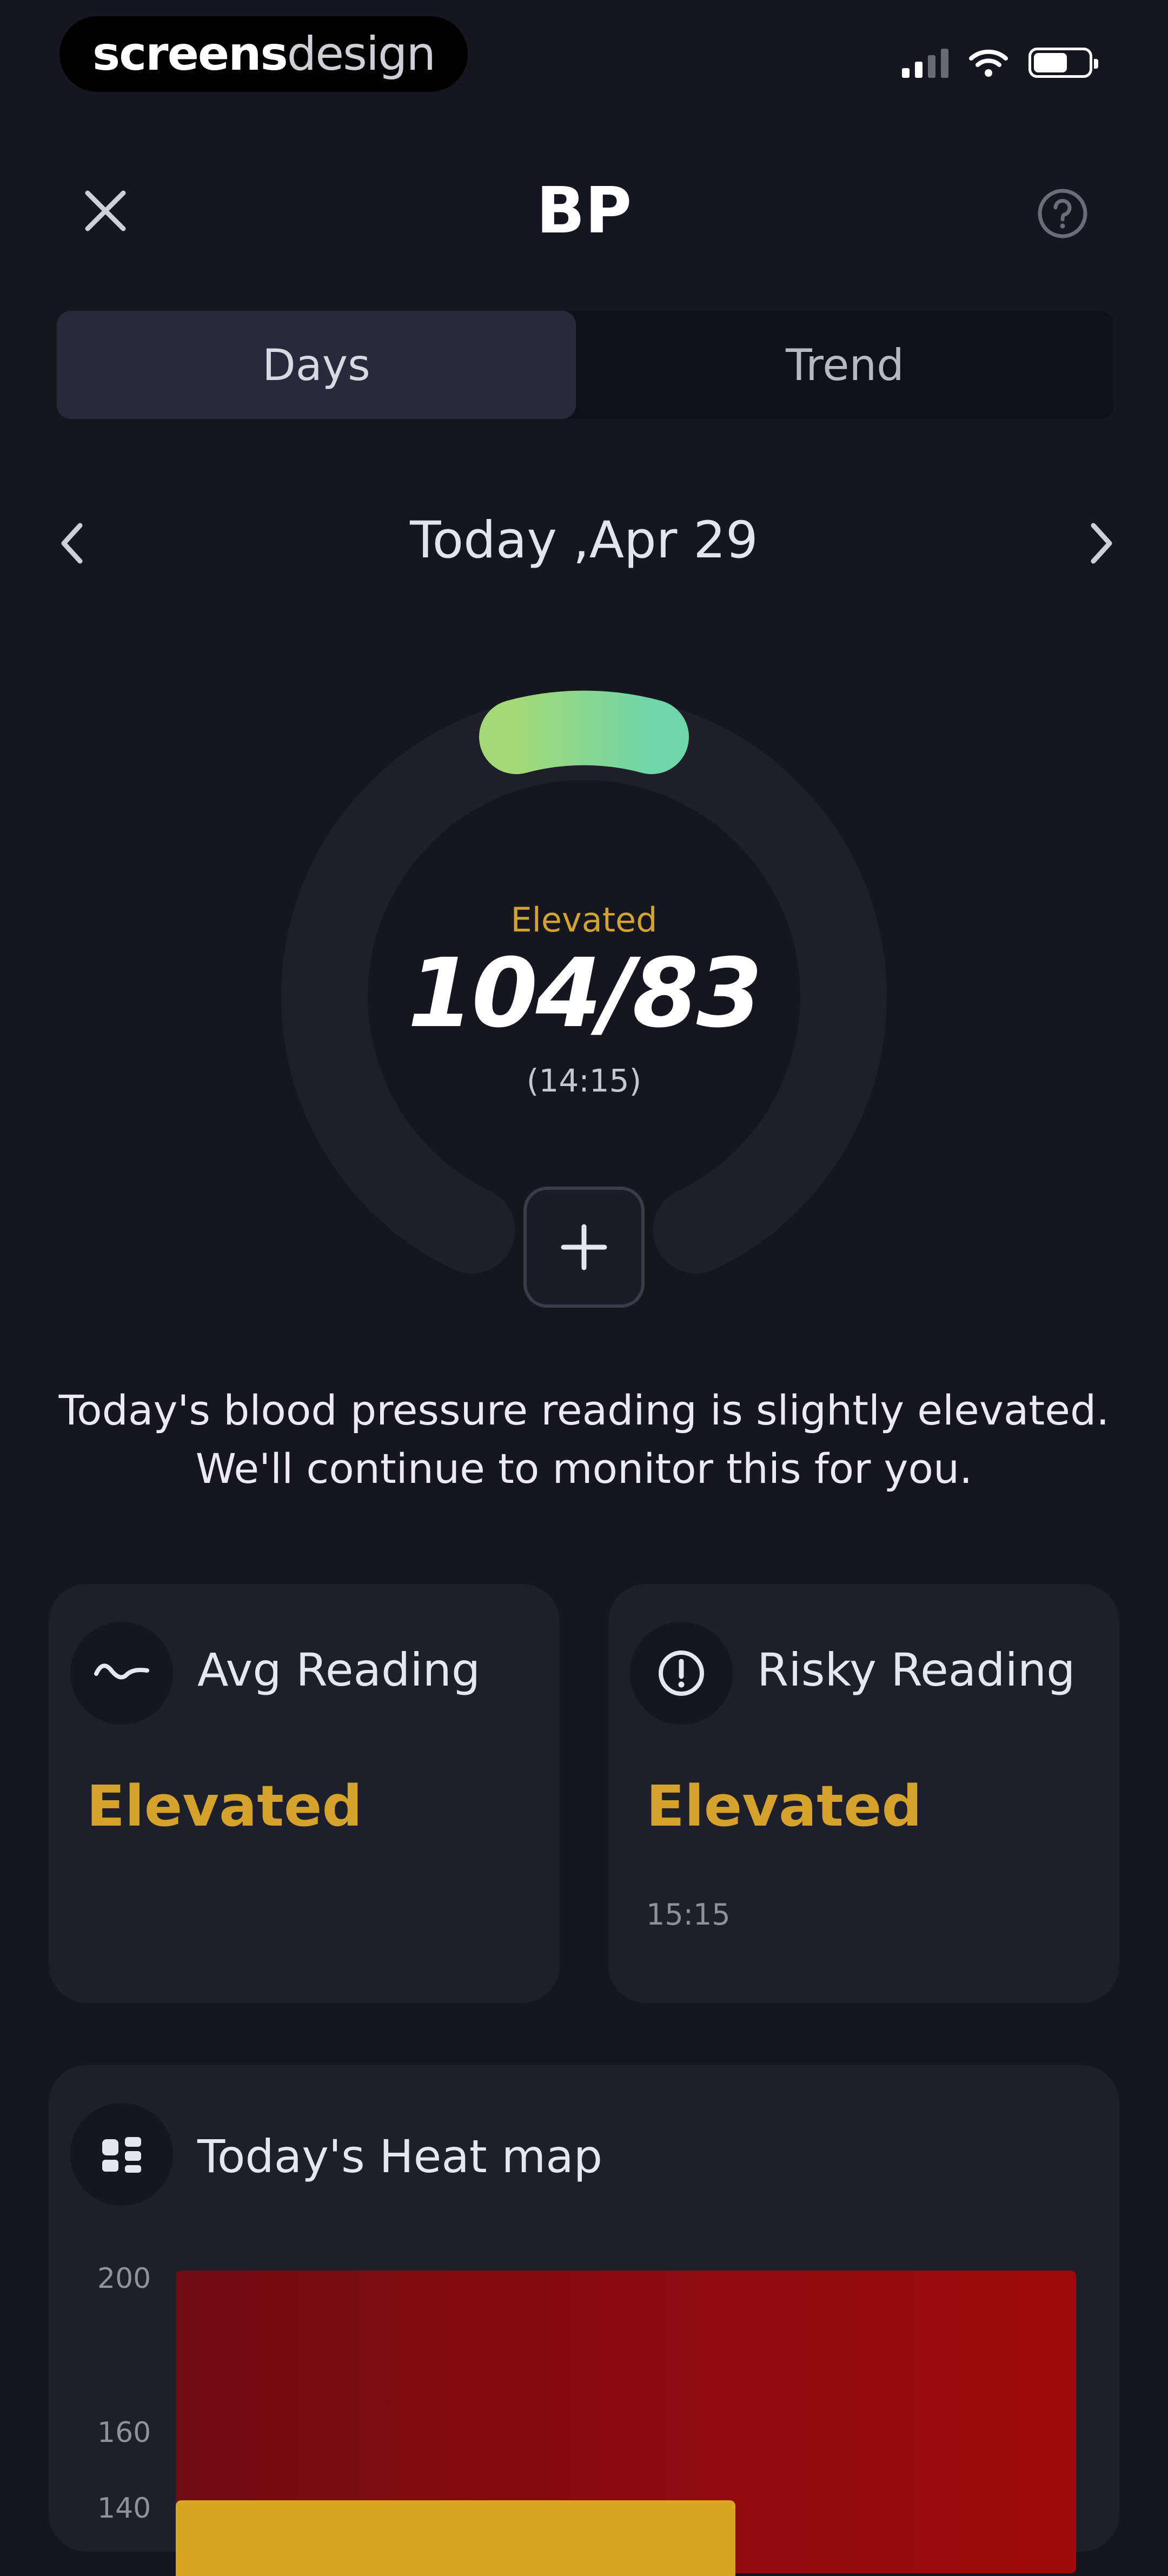 This screenshot has width=1168, height=2576. Describe the element at coordinates (584, 540) in the screenshot. I see `date-label: Today ,Apr 29` at that location.